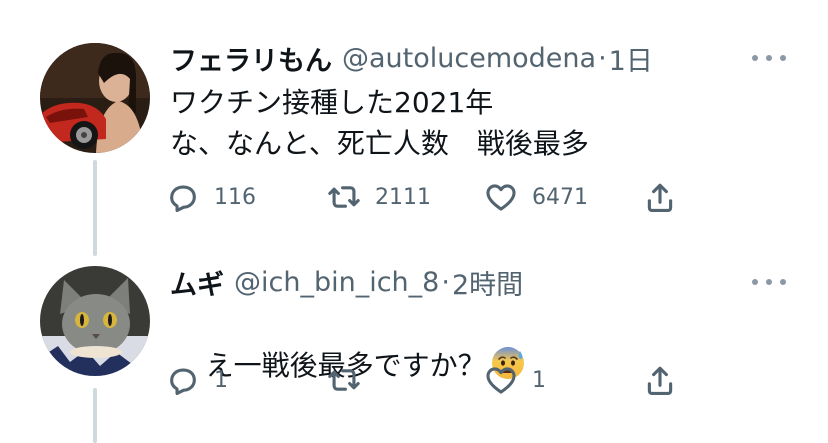 The height and width of the screenshot is (443, 828). What do you see at coordinates (332, 102) in the screenshot?
I see `tweet-text-line-1: ワクチン接種した2021年` at bounding box center [332, 102].